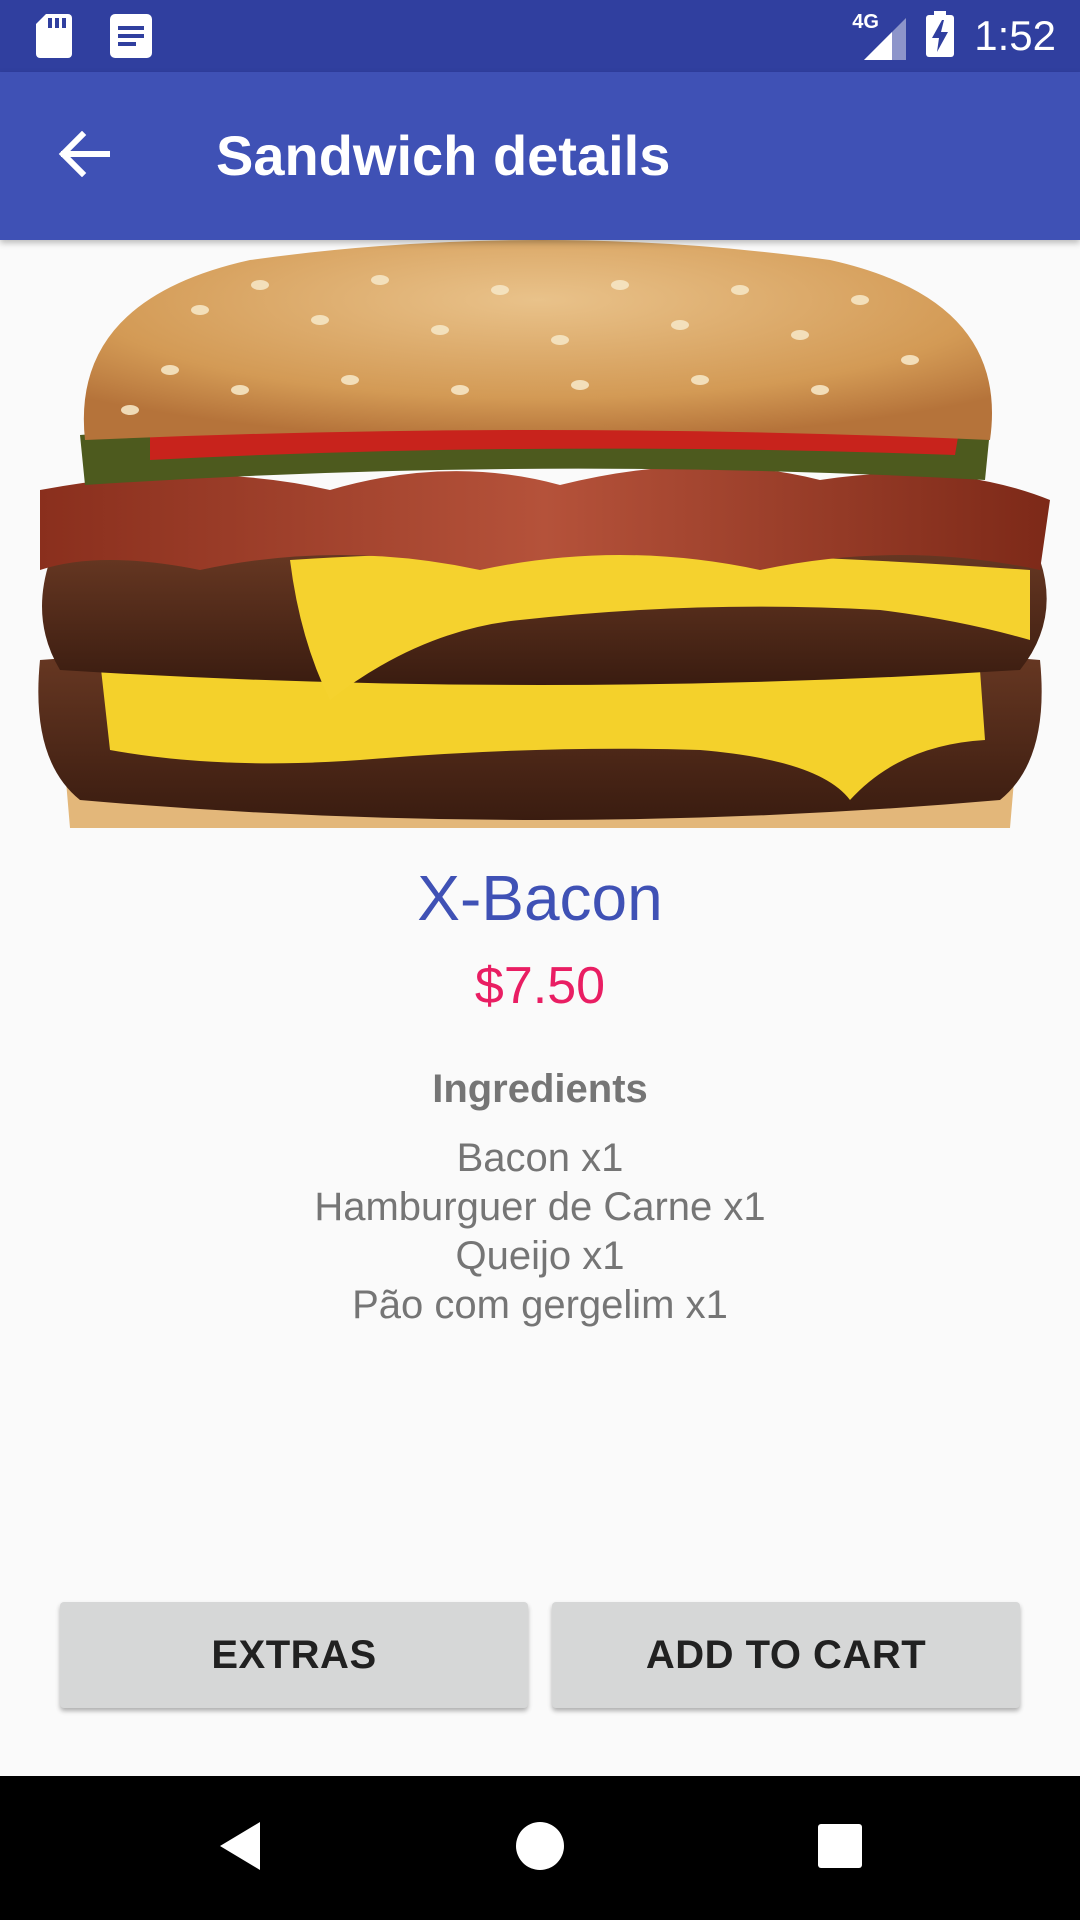  I want to click on page-title: Sandwich details, so click(443, 155).